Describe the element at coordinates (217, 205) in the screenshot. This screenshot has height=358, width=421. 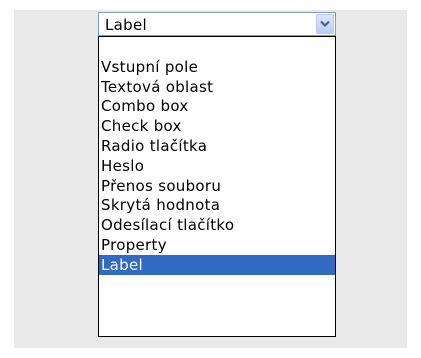
I see `list-item-hidden-value: Skrytá hodnota` at that location.